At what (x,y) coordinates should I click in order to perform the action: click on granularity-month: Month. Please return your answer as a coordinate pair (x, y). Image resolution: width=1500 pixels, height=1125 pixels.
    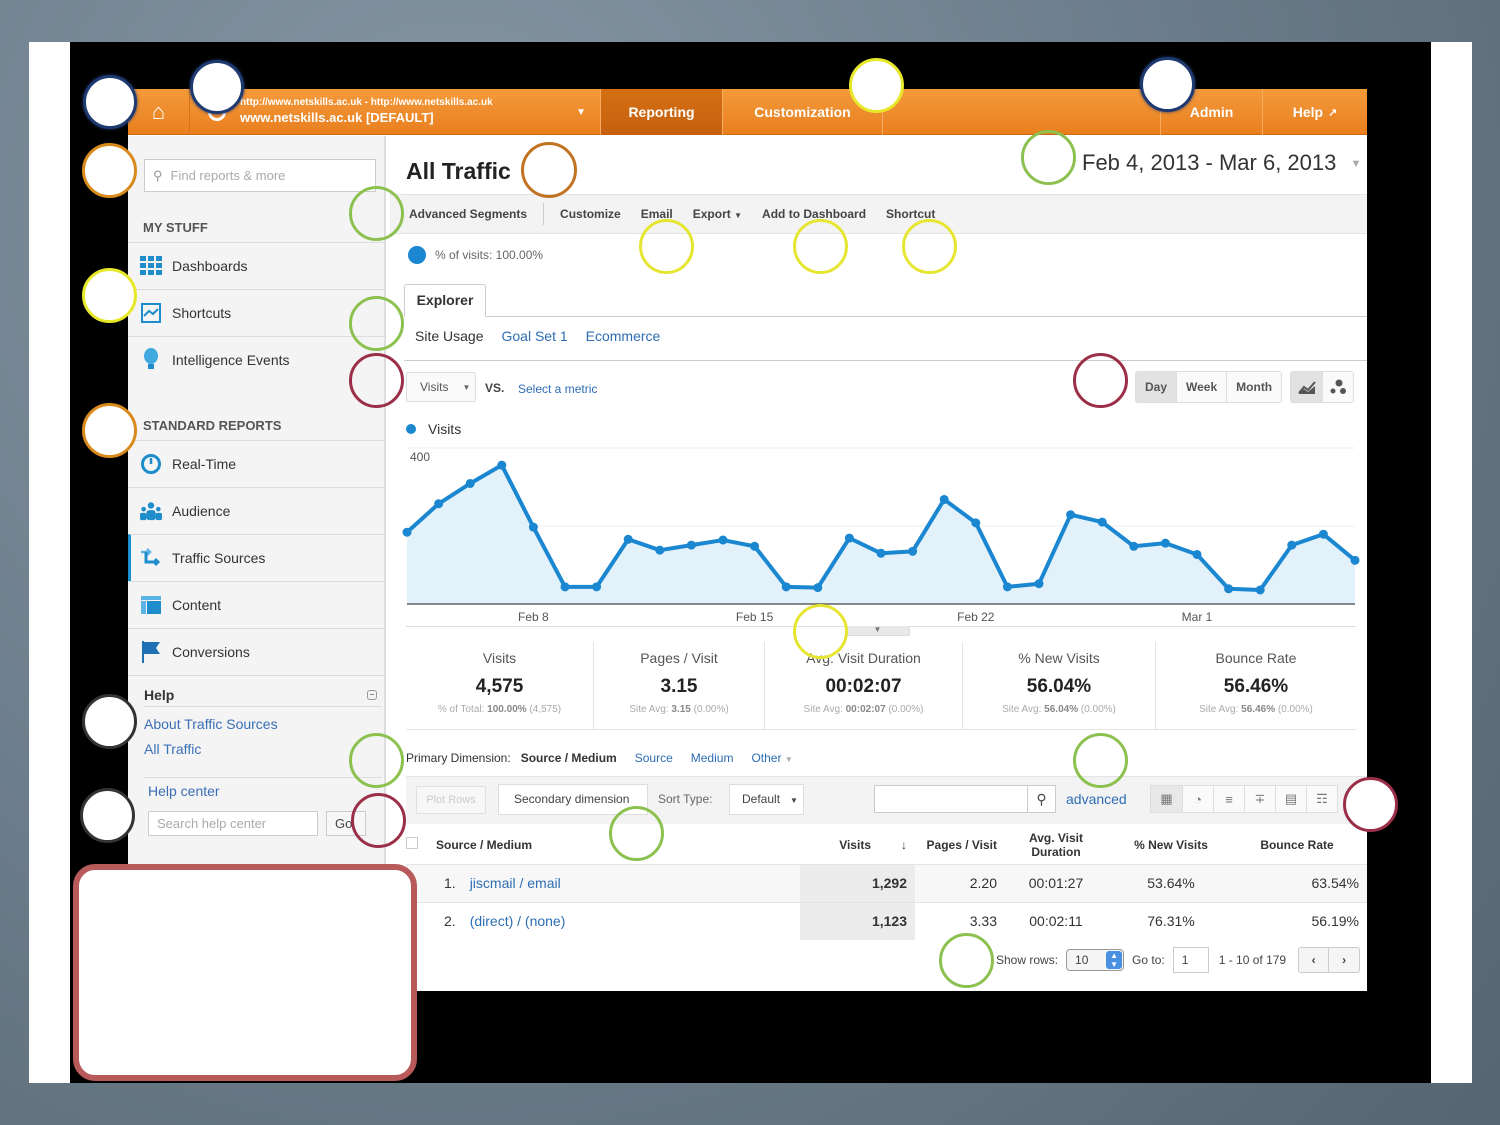
    Looking at the image, I should click on (1253, 387).